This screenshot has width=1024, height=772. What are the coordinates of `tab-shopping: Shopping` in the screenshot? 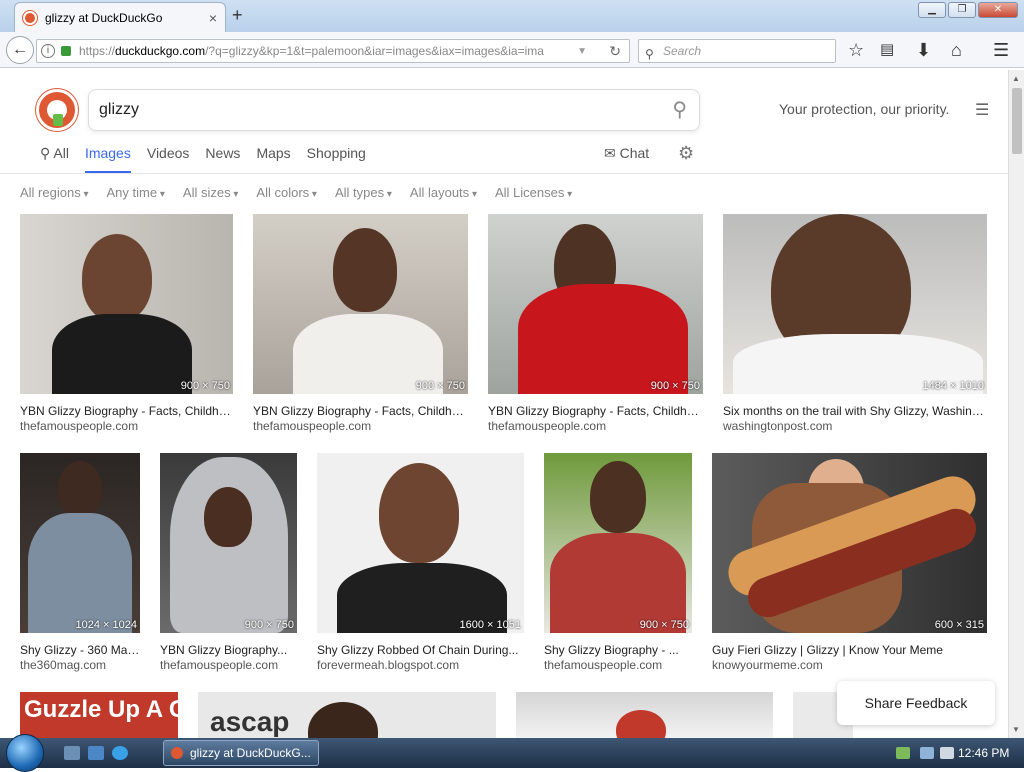 It's located at (336, 159).